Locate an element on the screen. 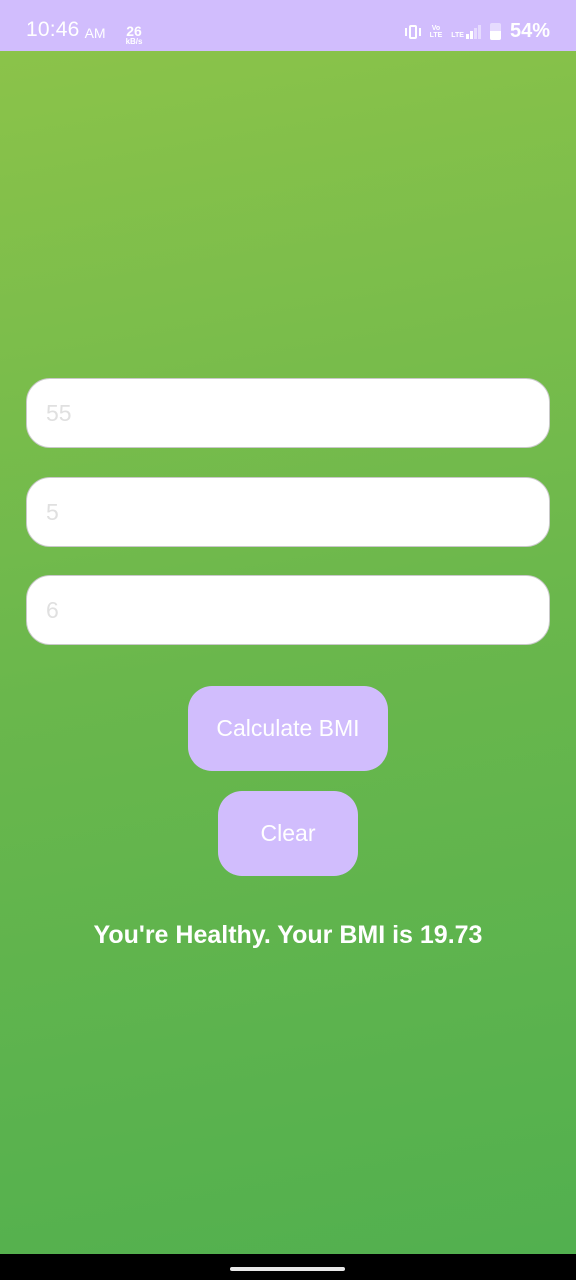 This screenshot has width=576, height=1280. network-speed: 26 kB/s is located at coordinates (134, 35).